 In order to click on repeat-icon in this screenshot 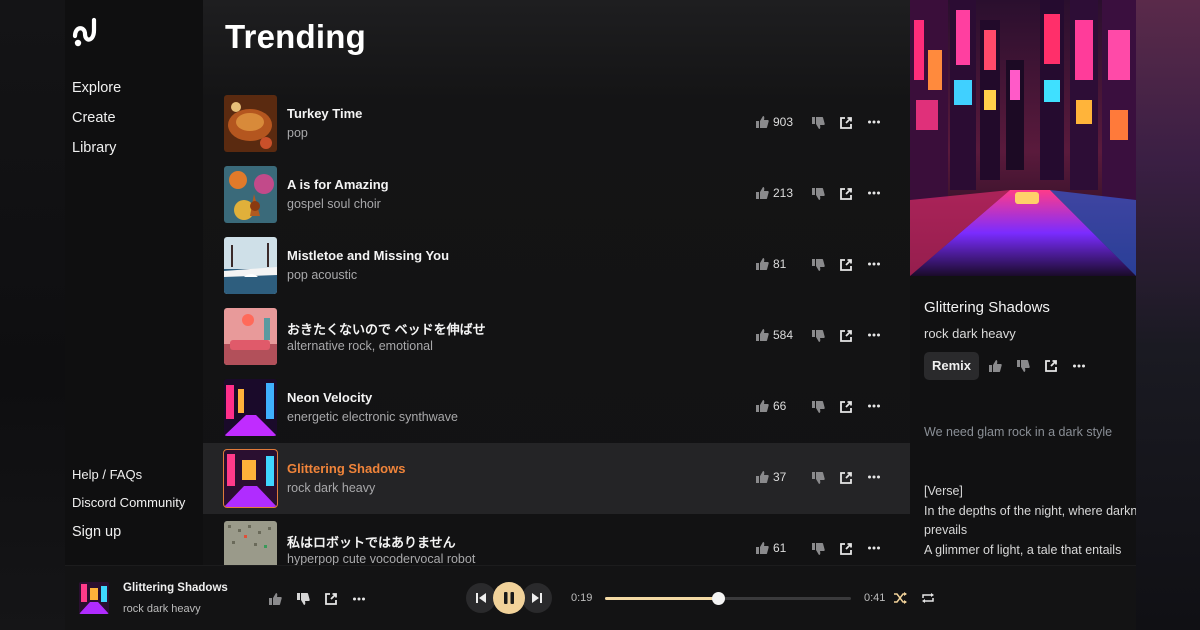, I will do `click(928, 598)`.